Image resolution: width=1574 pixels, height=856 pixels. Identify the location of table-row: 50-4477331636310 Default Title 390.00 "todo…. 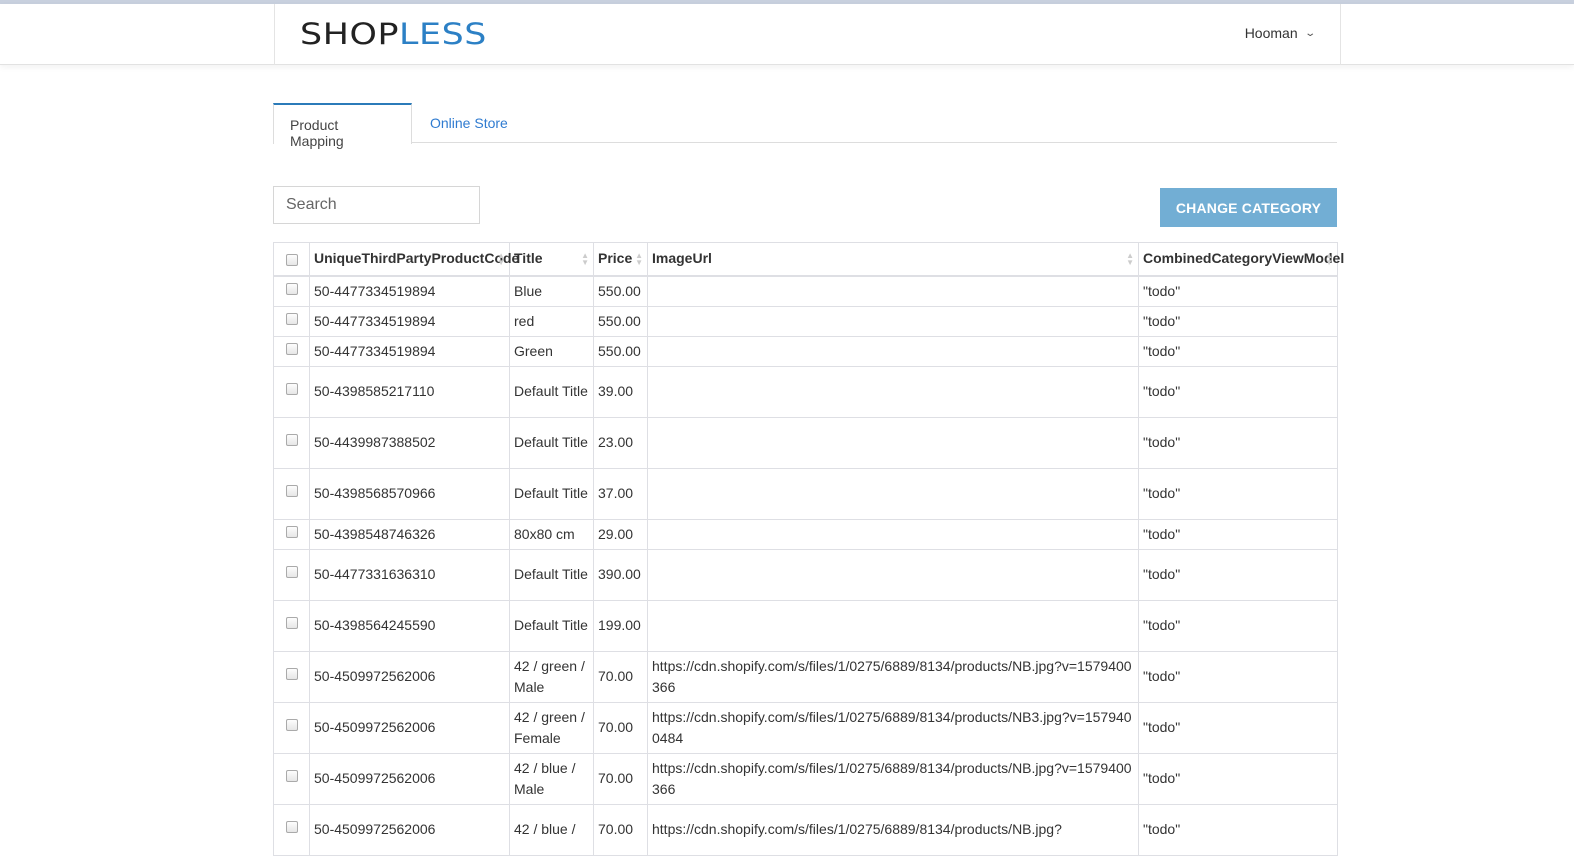
(805, 574).